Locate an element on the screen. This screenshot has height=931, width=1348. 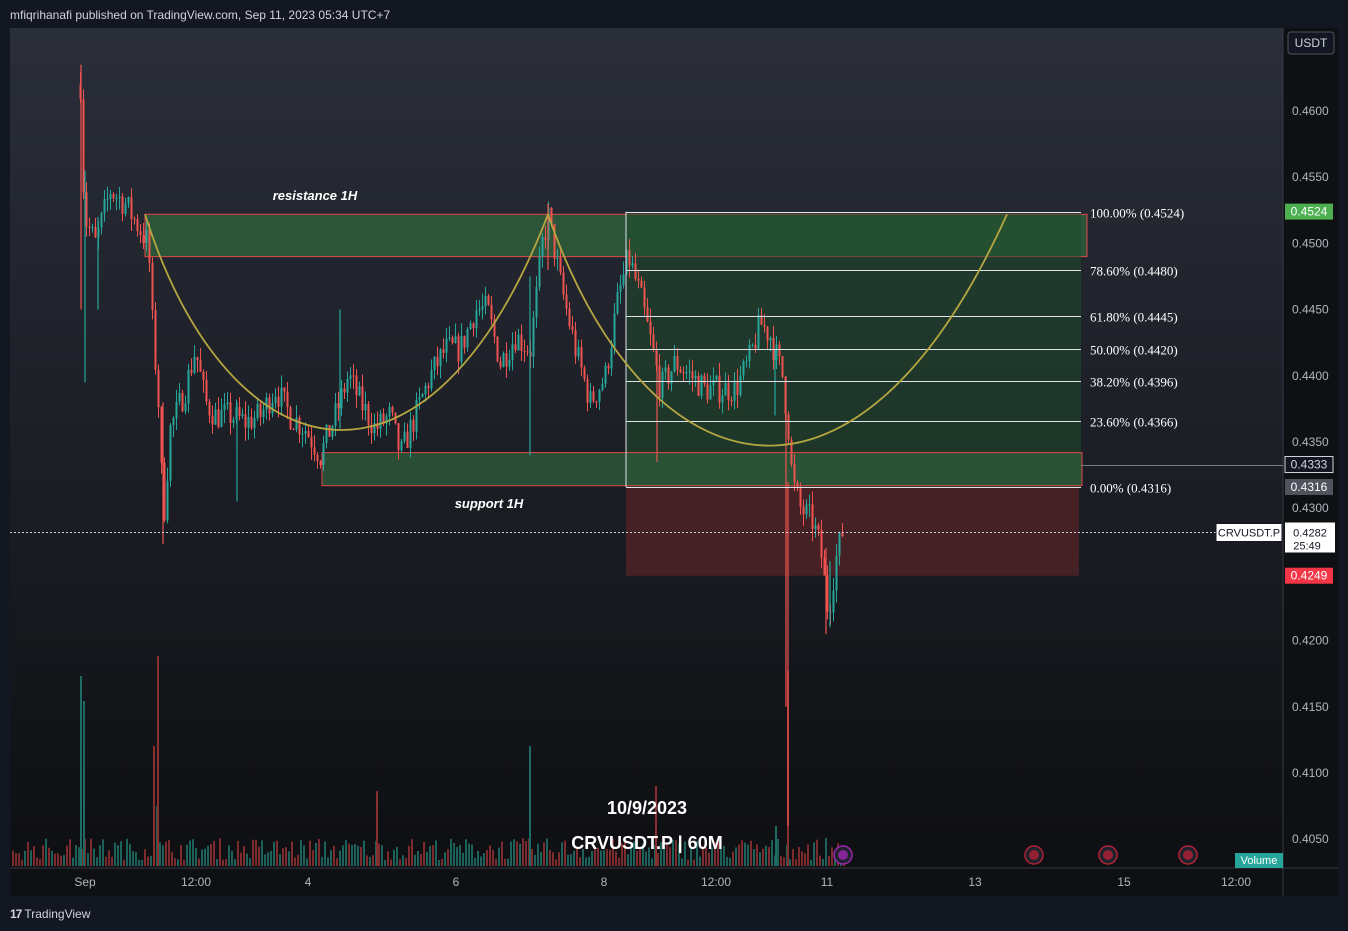
support-zone is located at coordinates (702, 469).